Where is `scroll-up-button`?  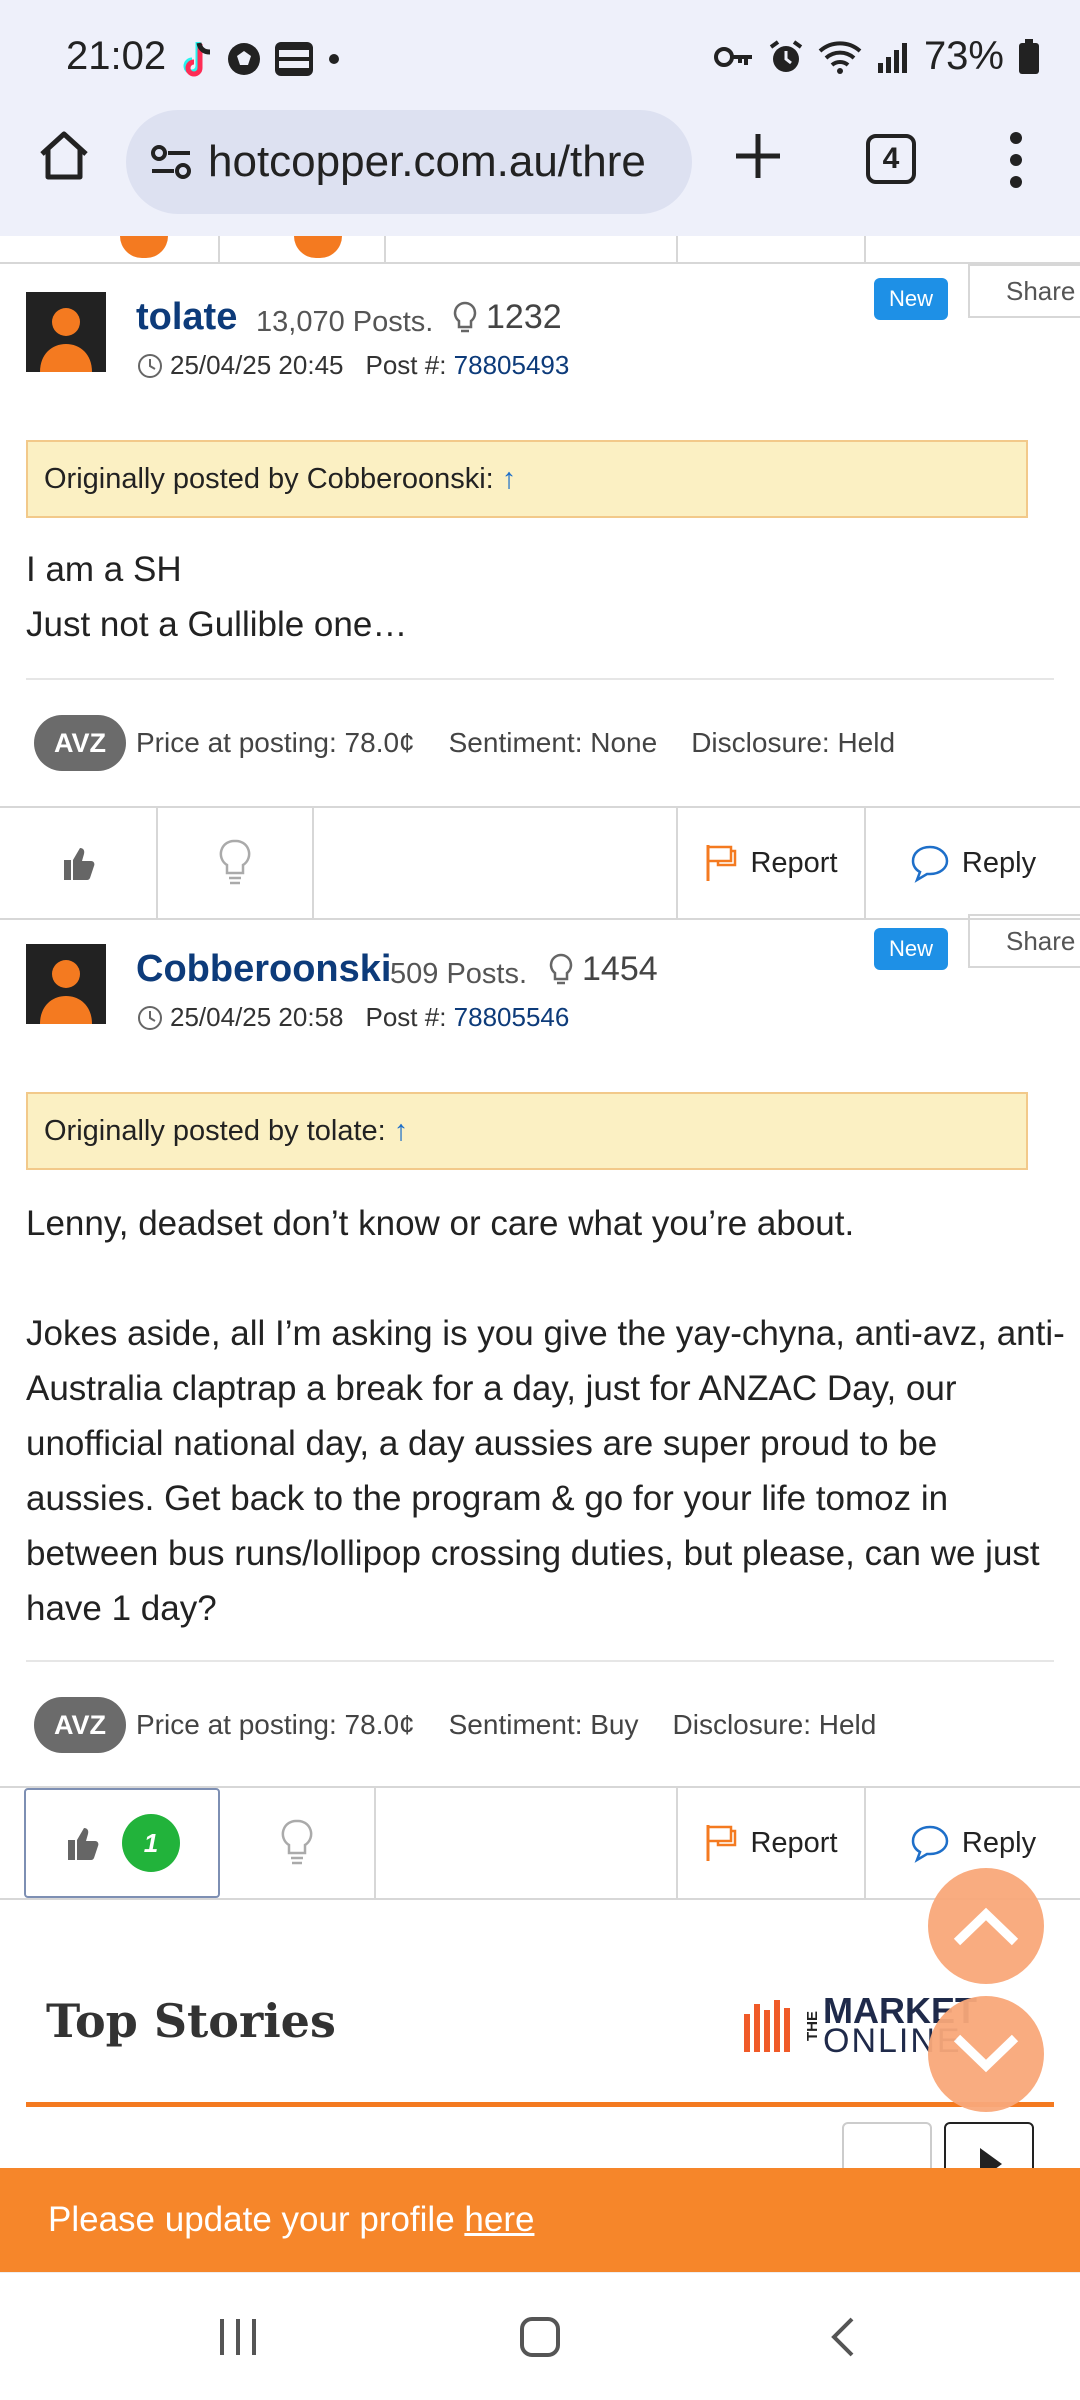
scroll-up-button is located at coordinates (986, 1926).